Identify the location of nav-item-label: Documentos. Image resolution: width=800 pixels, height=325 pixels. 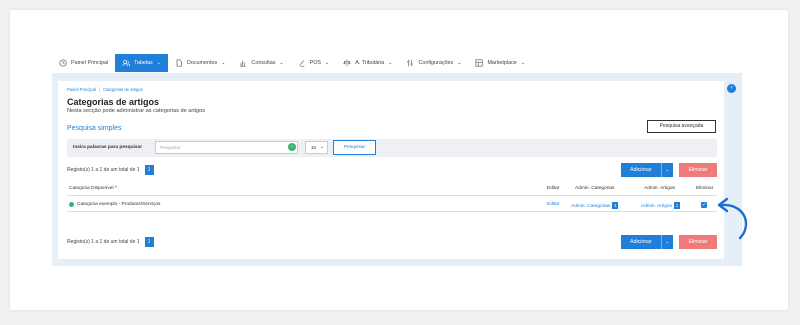
(202, 63).